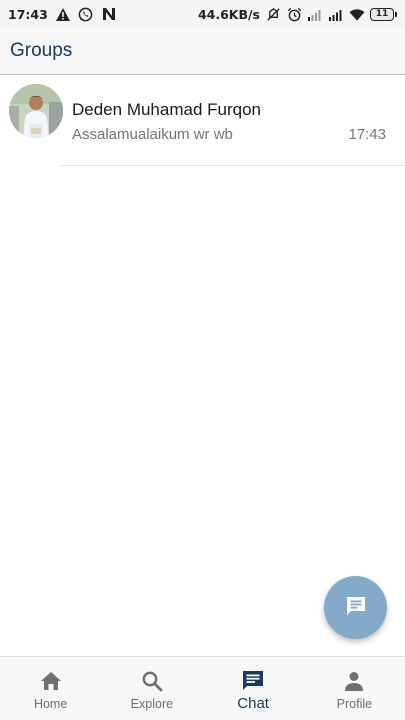 This screenshot has width=405, height=720. What do you see at coordinates (367, 134) in the screenshot?
I see `chat-timestamp: 17:43` at bounding box center [367, 134].